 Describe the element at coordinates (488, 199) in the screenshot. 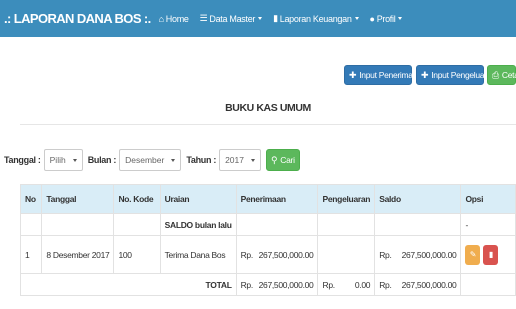

I see `col-opsi: Opsi` at that location.